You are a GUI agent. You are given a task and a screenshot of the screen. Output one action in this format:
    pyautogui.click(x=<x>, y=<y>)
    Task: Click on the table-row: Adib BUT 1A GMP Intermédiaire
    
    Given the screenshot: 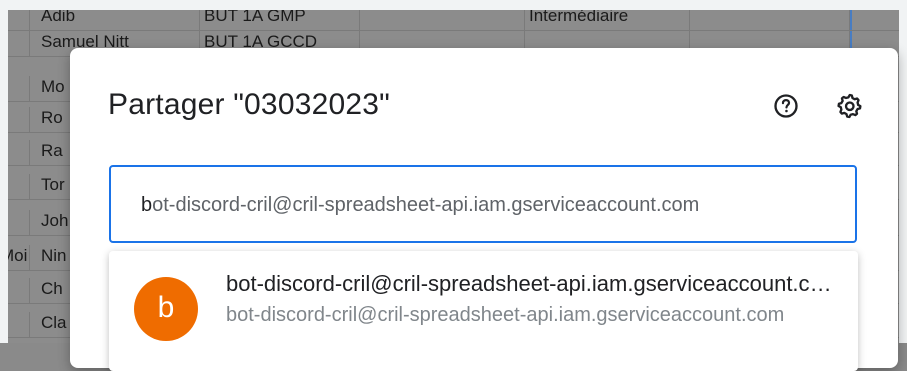 What is the action you would take?
    pyautogui.click(x=453, y=20)
    